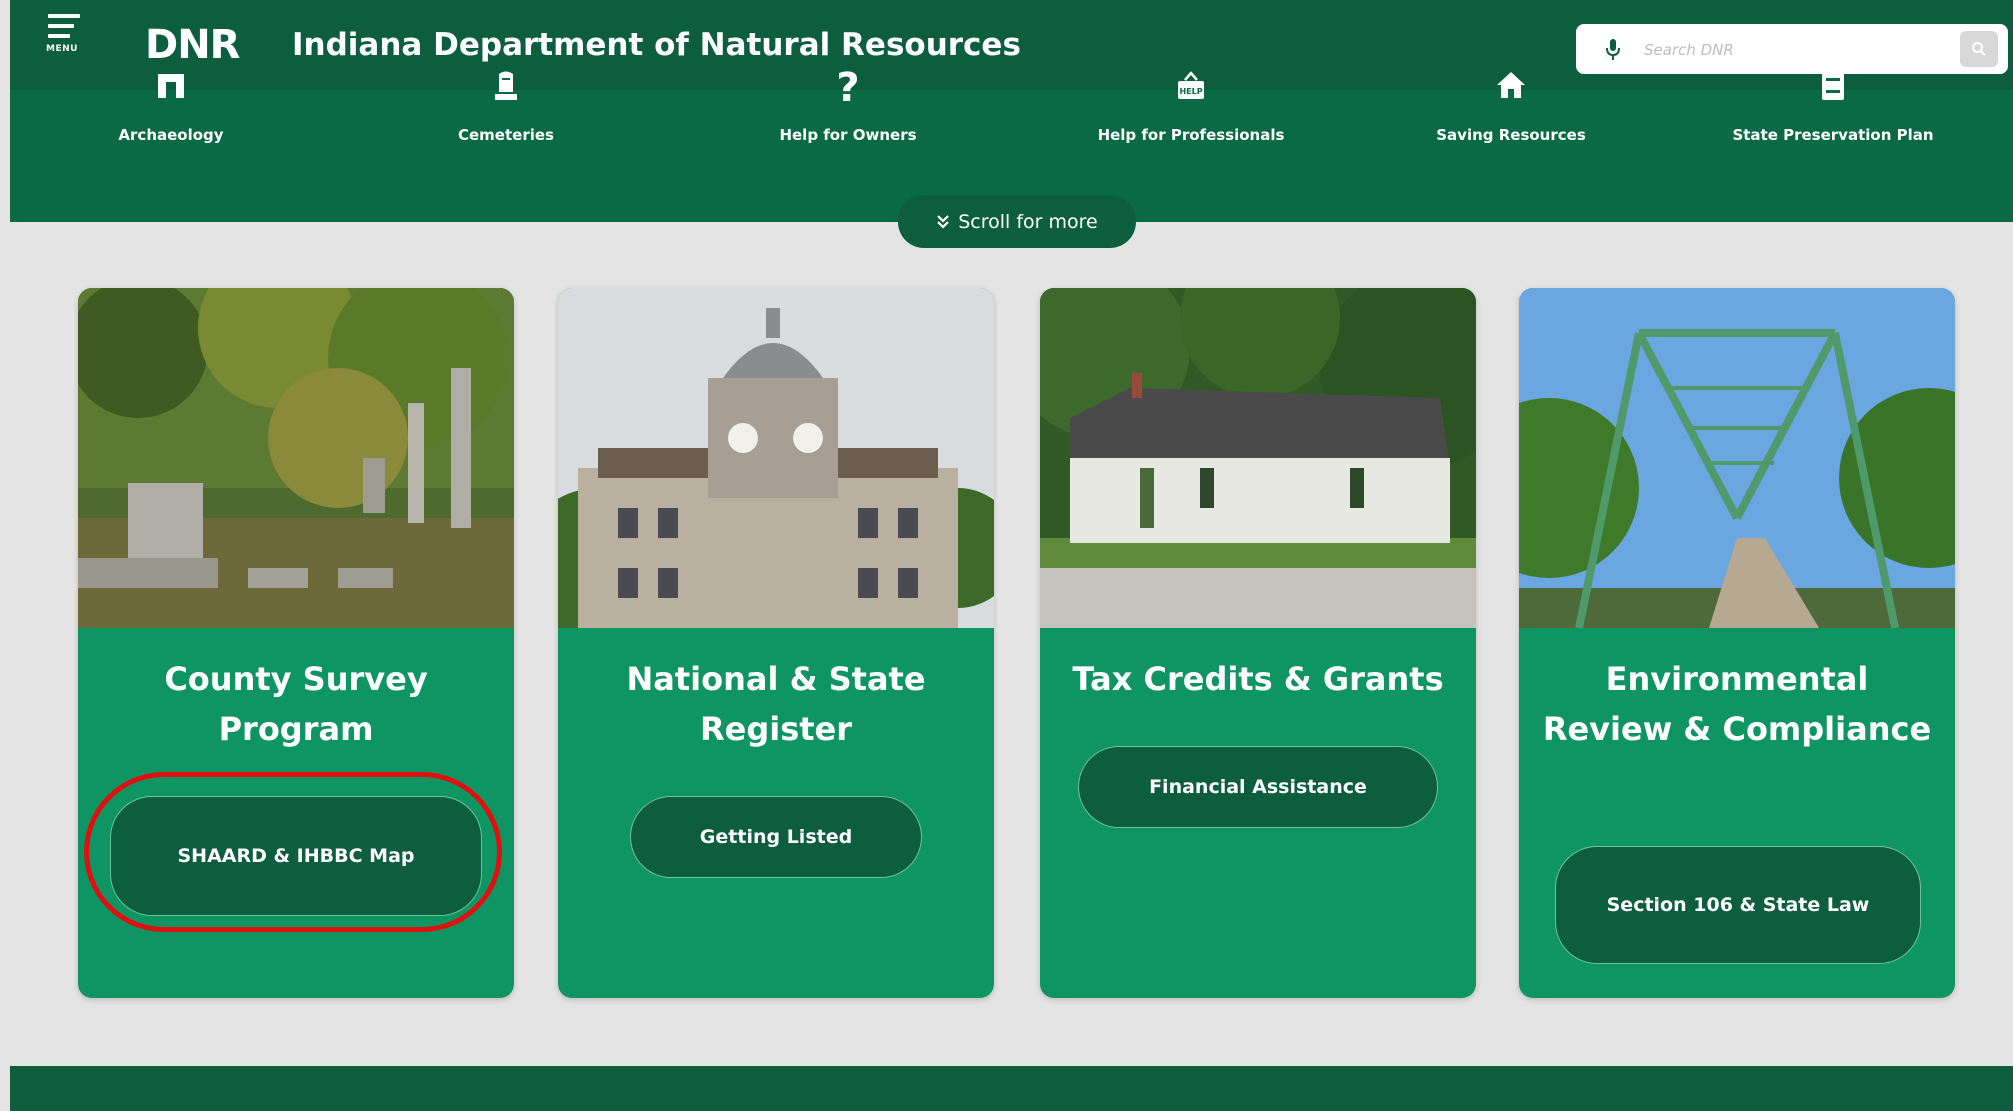 The width and height of the screenshot is (2013, 1111). What do you see at coordinates (776, 837) in the screenshot?
I see `getting-listed-button: Getting Listed` at bounding box center [776, 837].